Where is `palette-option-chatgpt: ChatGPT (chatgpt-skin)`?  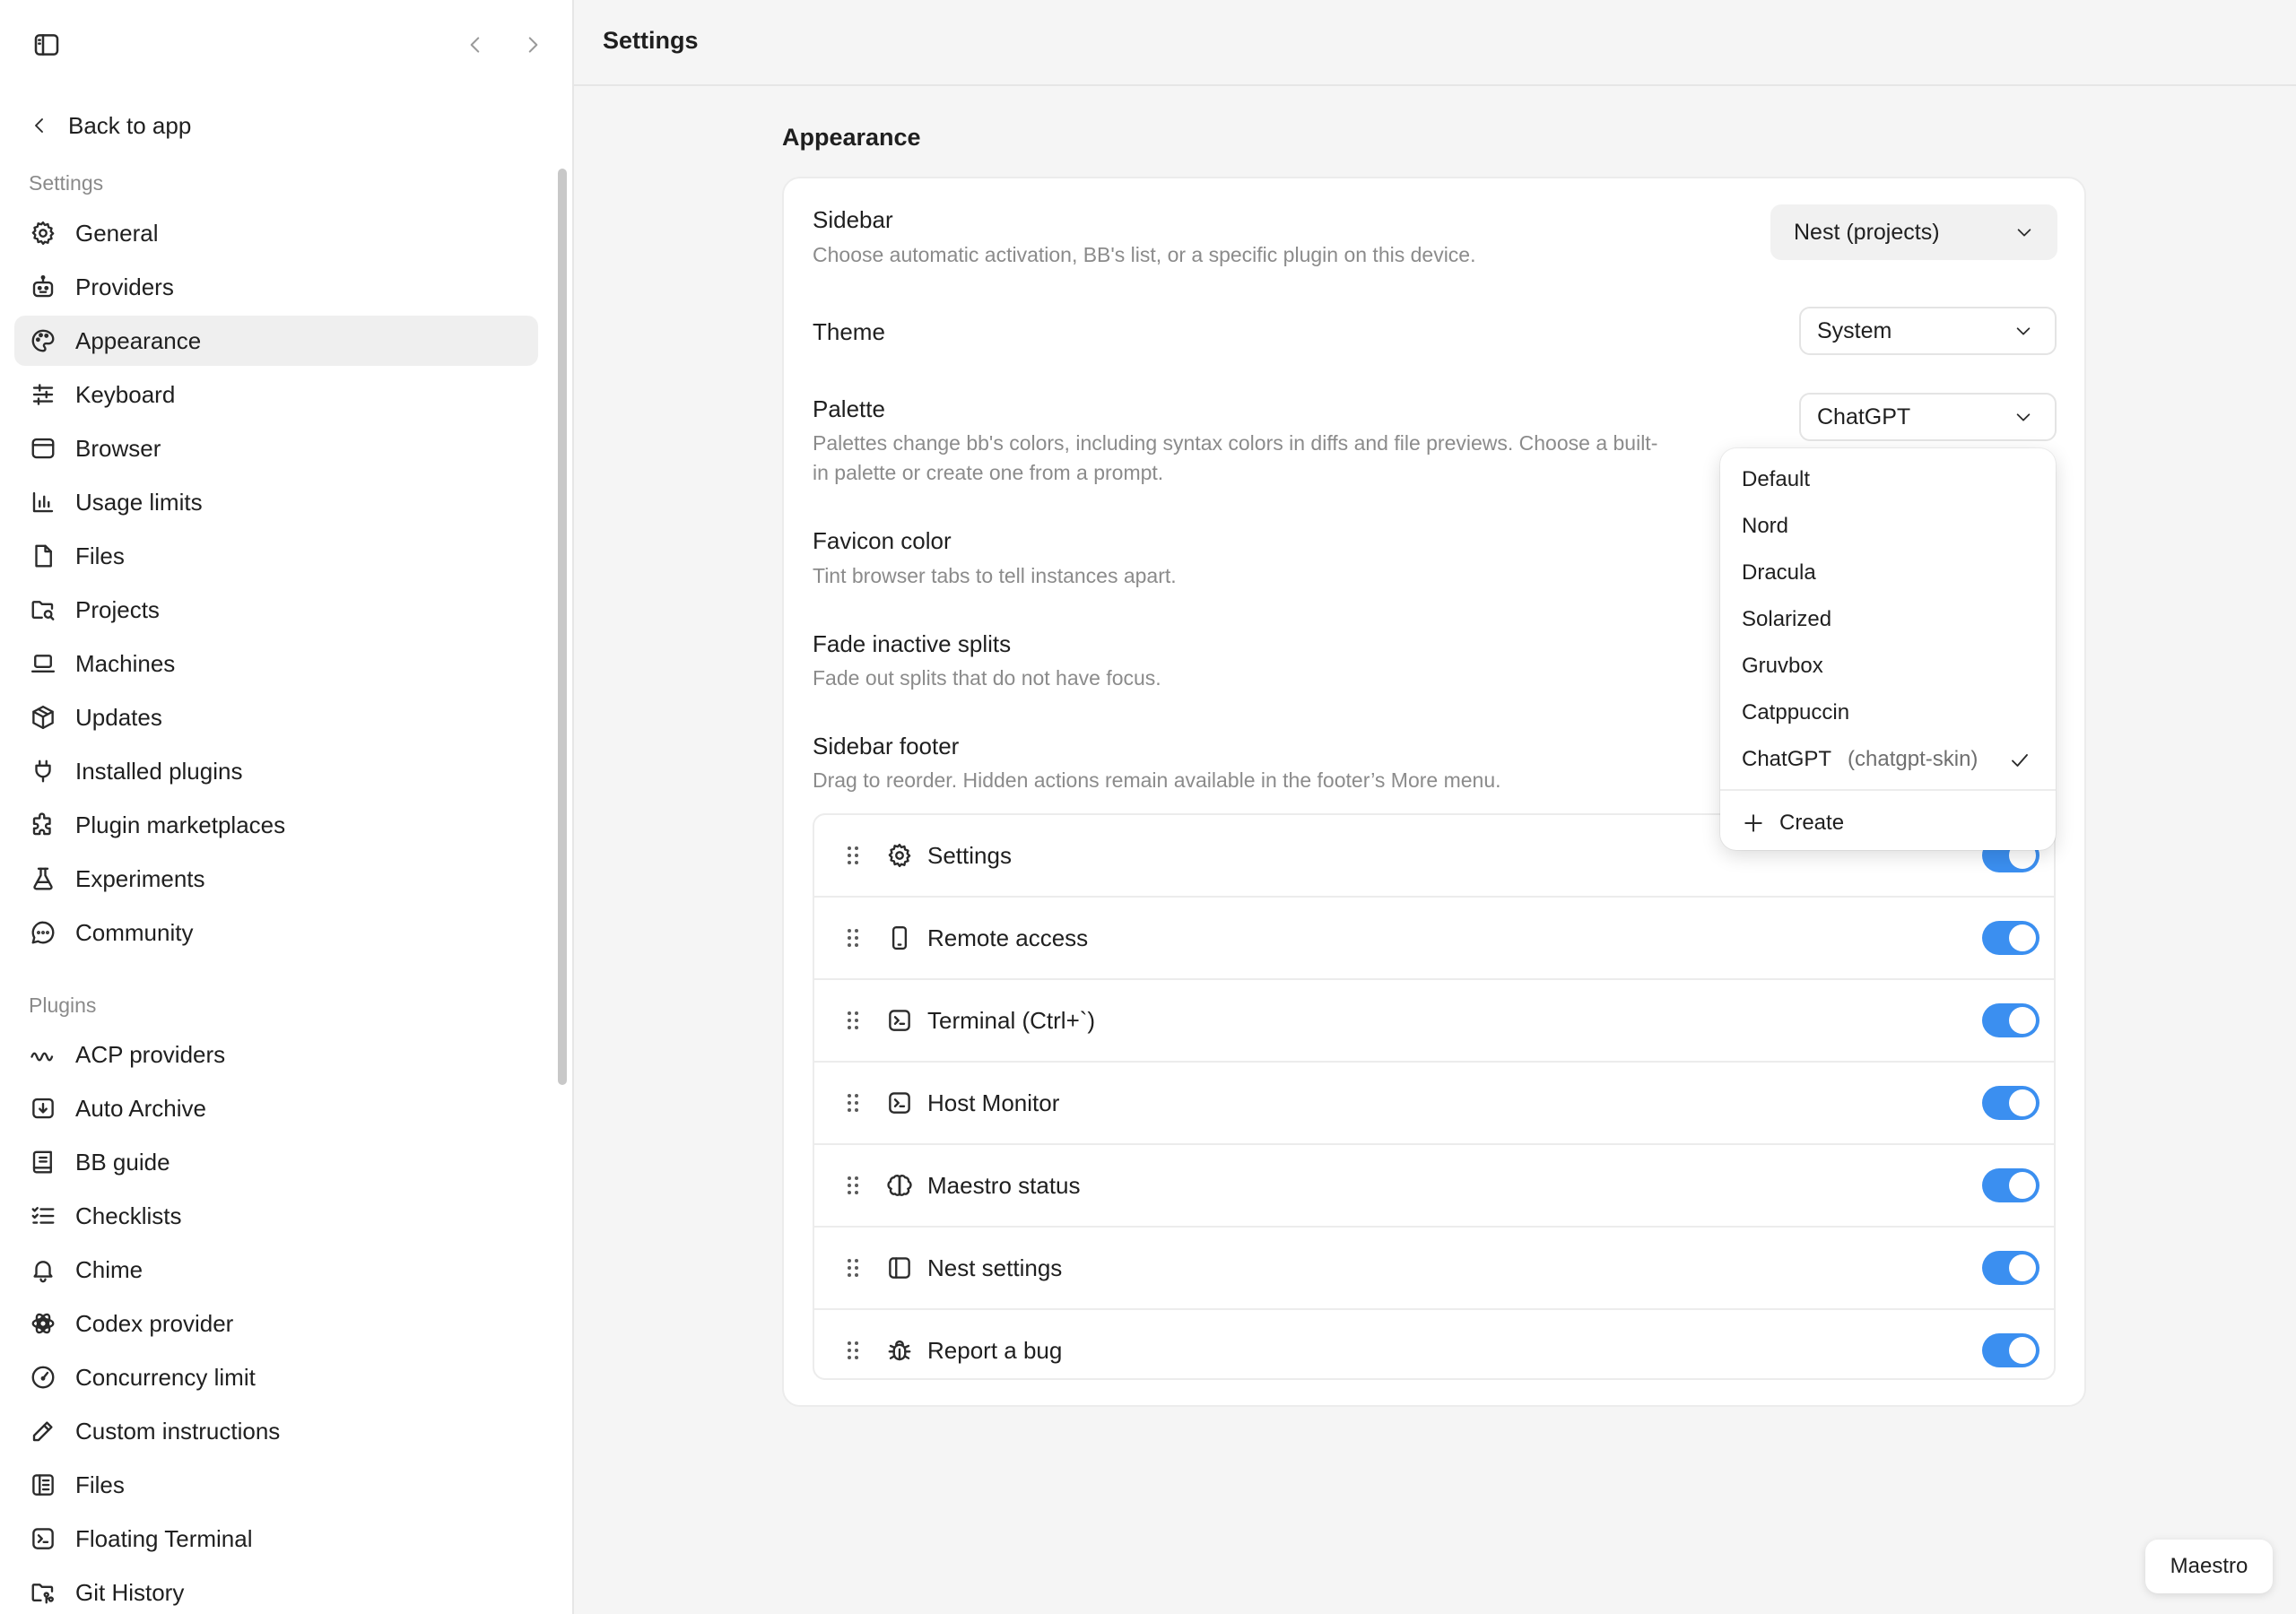 palette-option-chatgpt: ChatGPT (chatgpt-skin) is located at coordinates (1860, 759).